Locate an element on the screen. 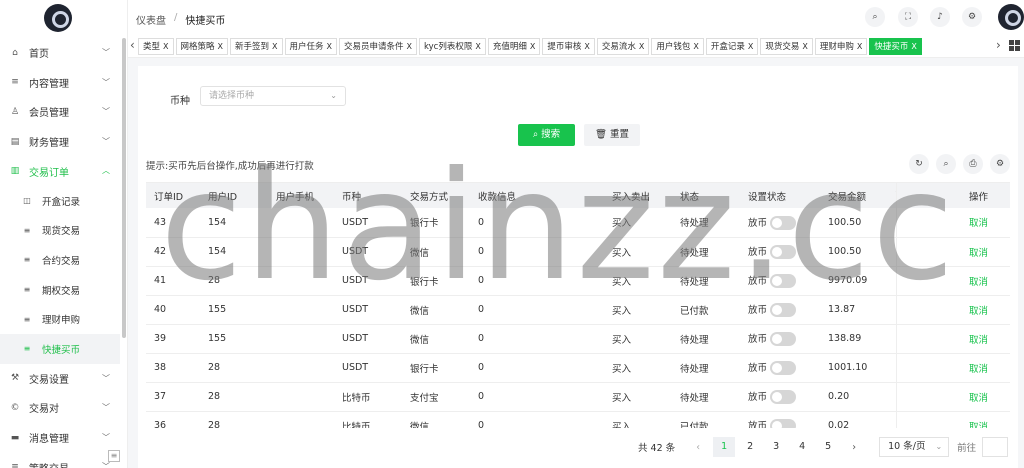  cell-switch: 放币 is located at coordinates (780, 310).